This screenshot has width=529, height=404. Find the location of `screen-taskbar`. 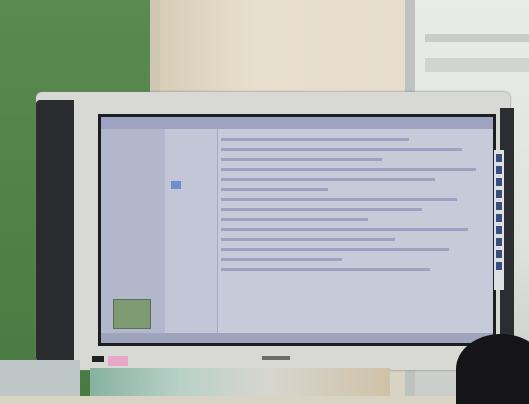

screen-taskbar is located at coordinates (297, 338).